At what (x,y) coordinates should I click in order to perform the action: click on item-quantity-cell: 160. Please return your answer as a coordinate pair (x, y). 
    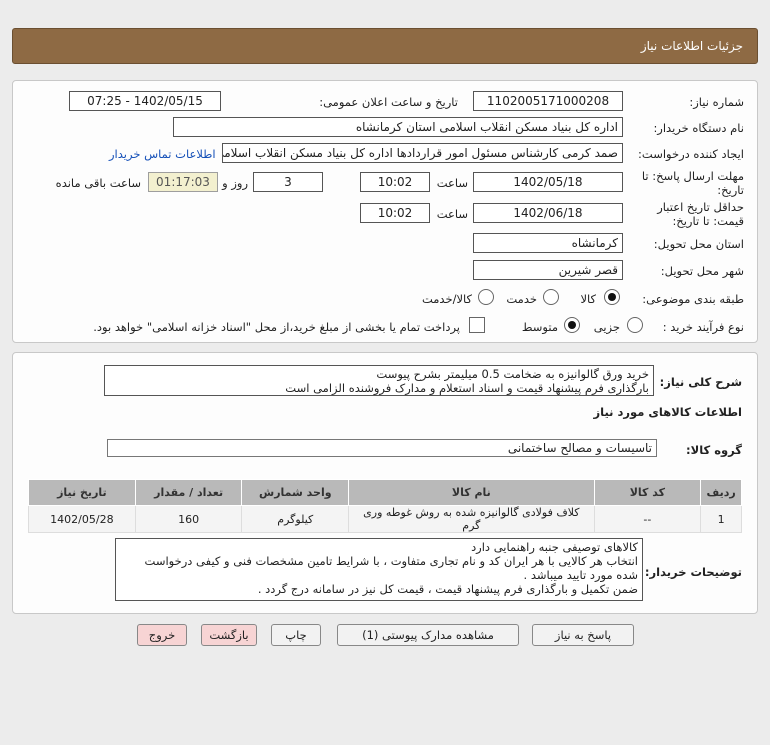
    Looking at the image, I should click on (188, 519).